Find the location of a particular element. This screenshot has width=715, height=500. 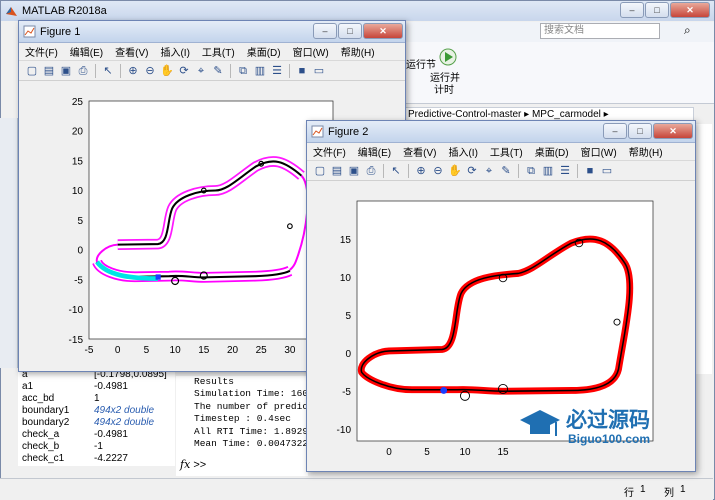

y-tick: -5 is located at coordinates (346, 392).